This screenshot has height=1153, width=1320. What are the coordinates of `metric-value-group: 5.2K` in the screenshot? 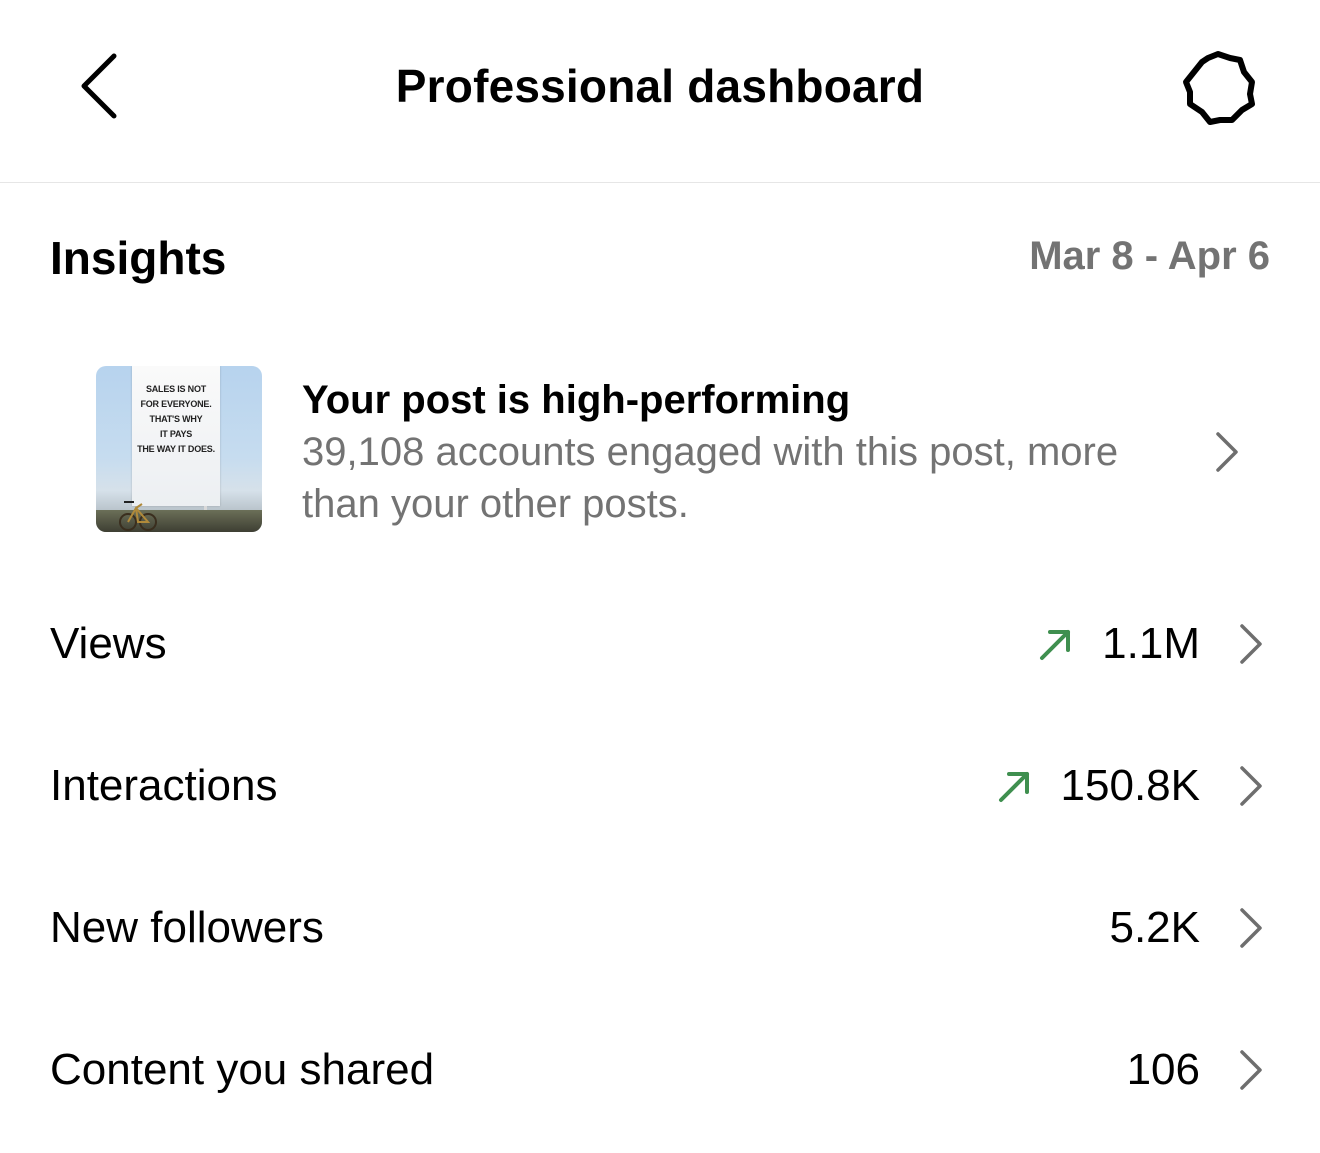 It's located at (1186, 928).